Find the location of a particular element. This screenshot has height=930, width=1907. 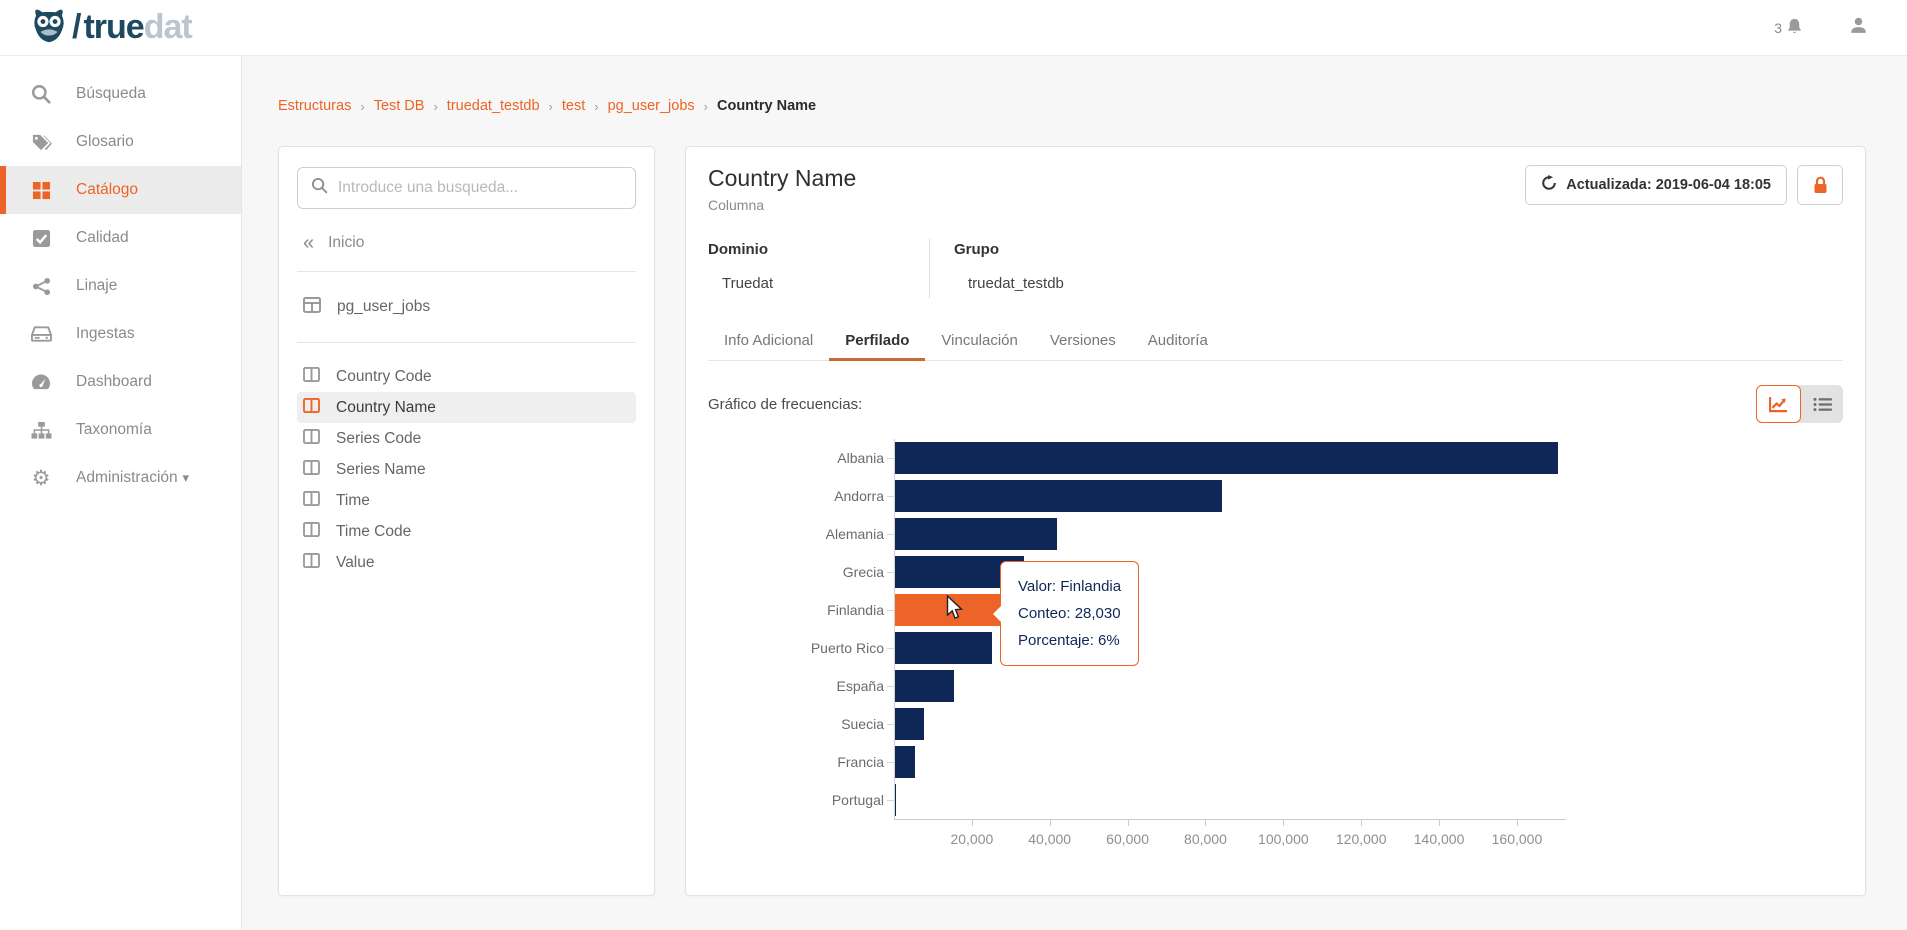

tab-versiones: Versiones is located at coordinates (1083, 341).